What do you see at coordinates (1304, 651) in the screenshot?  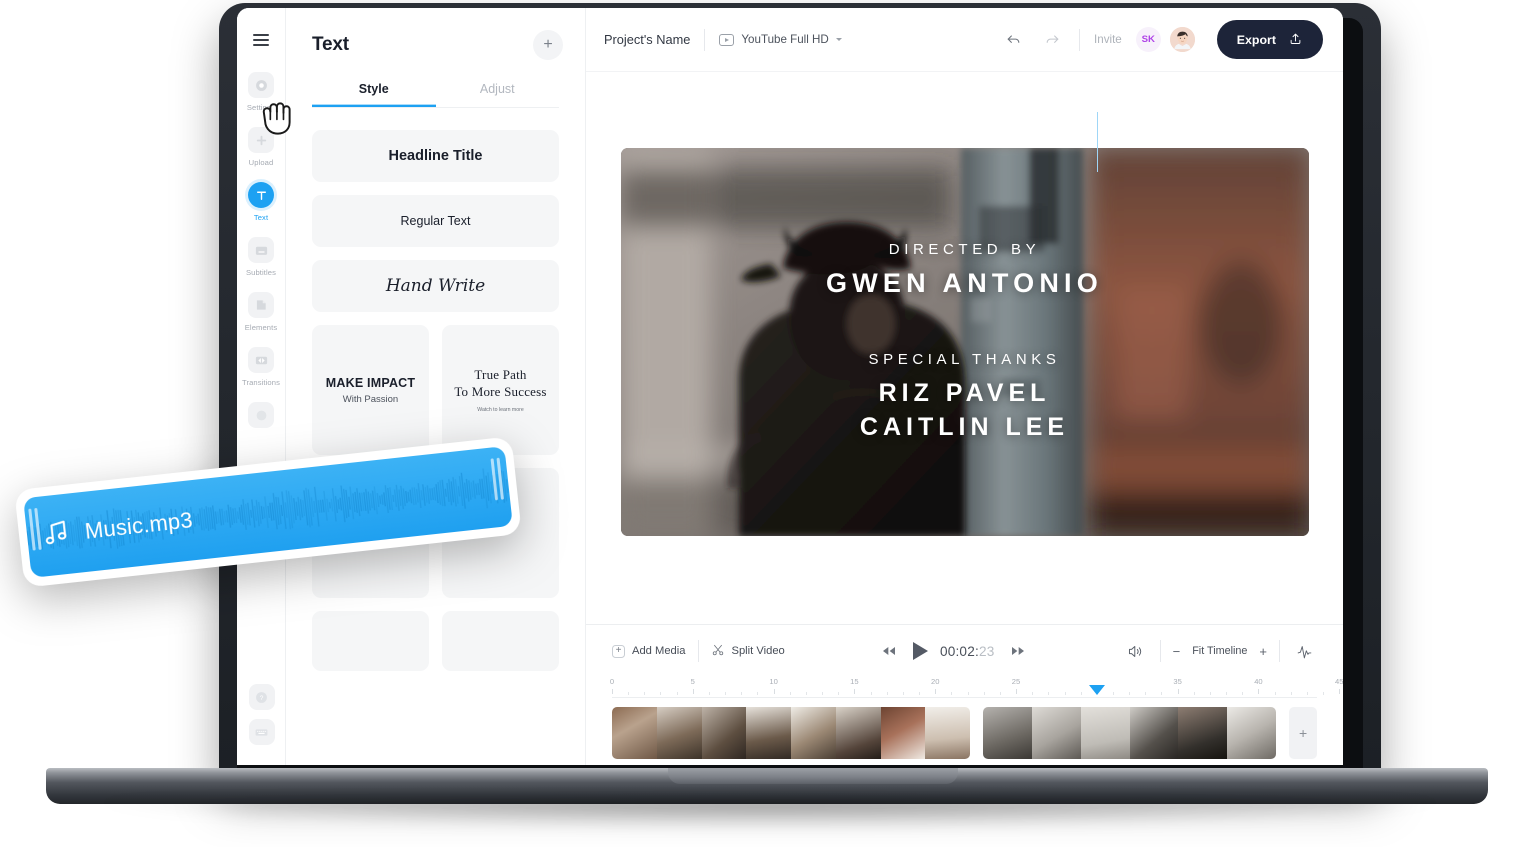 I see `audio-waveform-icon` at bounding box center [1304, 651].